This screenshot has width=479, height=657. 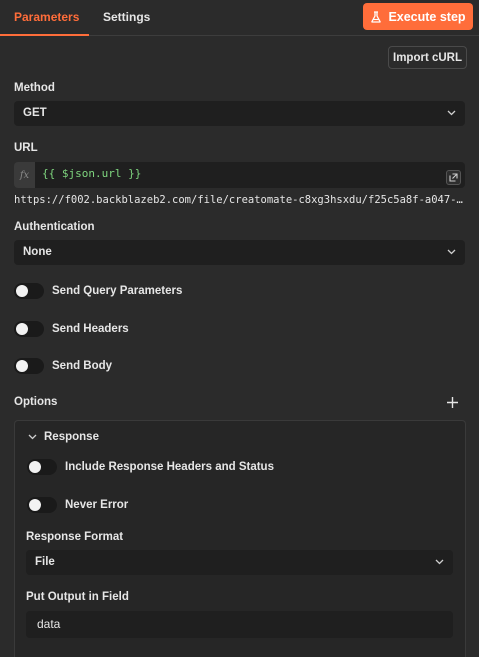 What do you see at coordinates (29, 291) in the screenshot?
I see `send-query-toggle` at bounding box center [29, 291].